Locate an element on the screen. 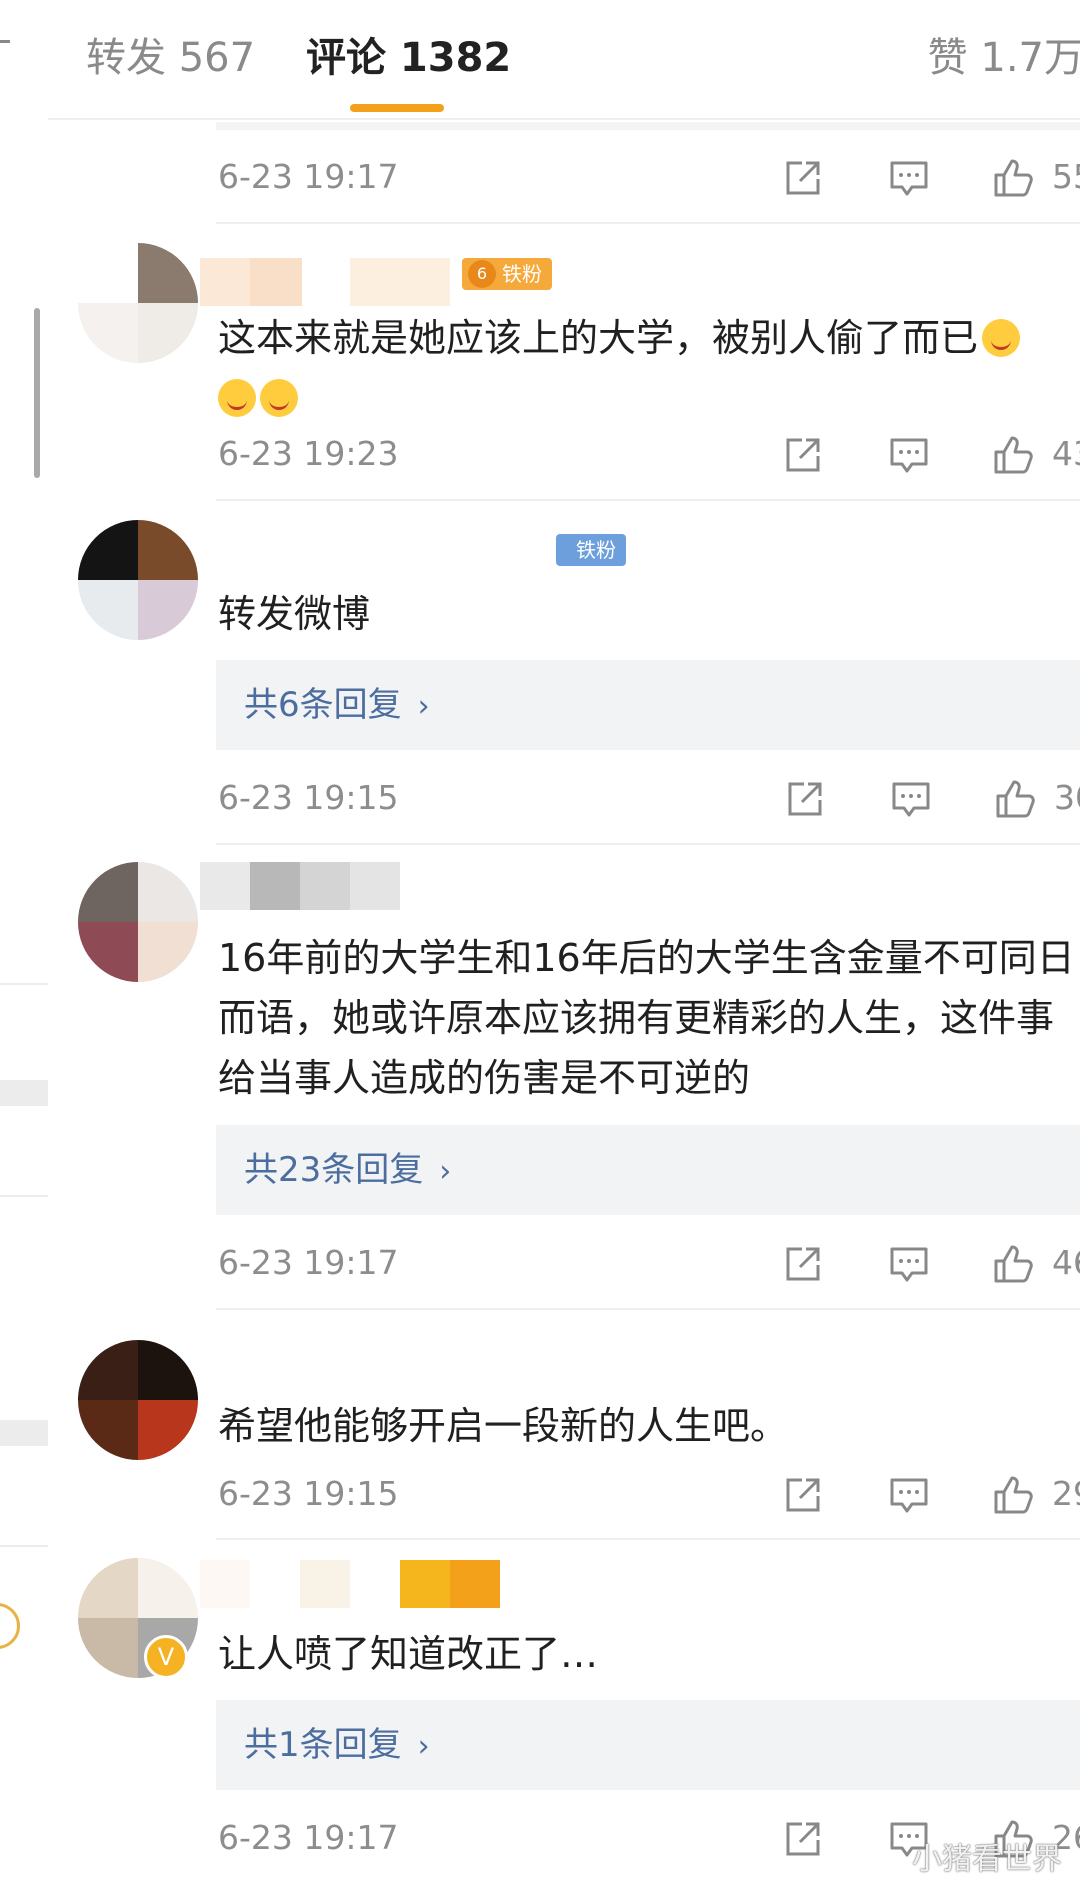 This screenshot has height=1885, width=1080. tab-forward: 转发 567 is located at coordinates (170, 58).